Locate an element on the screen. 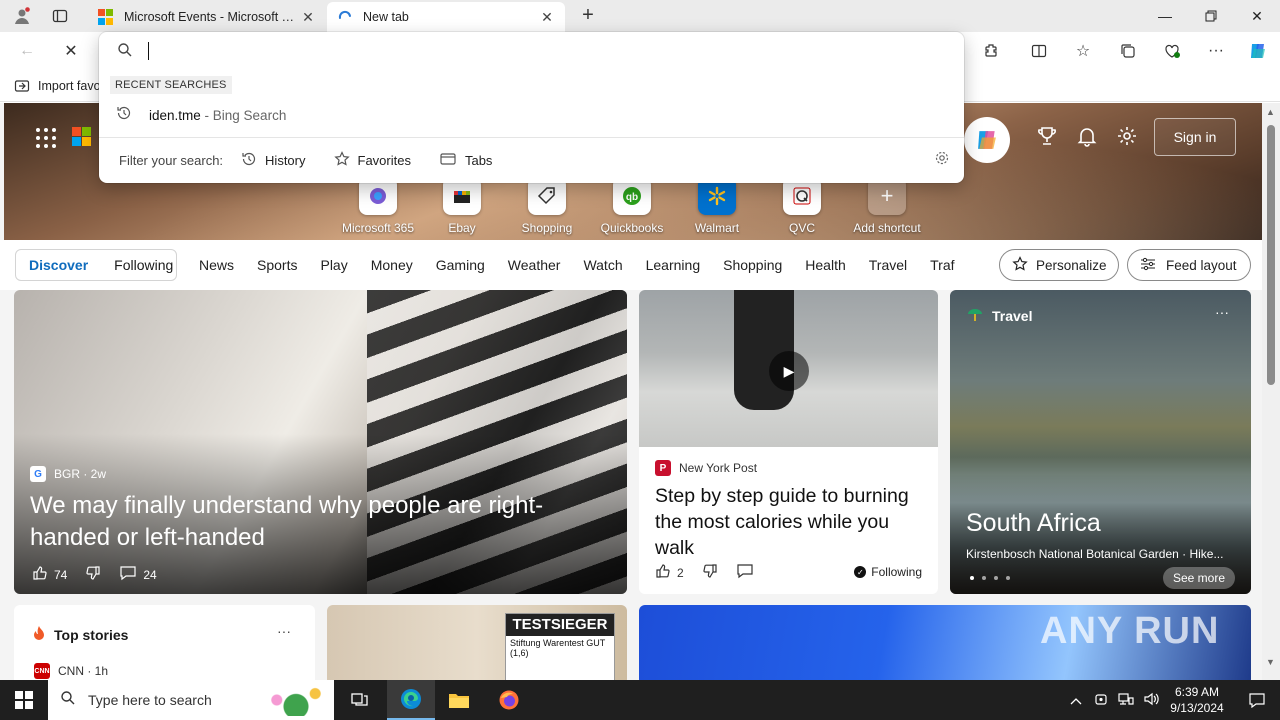 This screenshot has height=720, width=1280. history-clock-icon is located at coordinates (124, 115).